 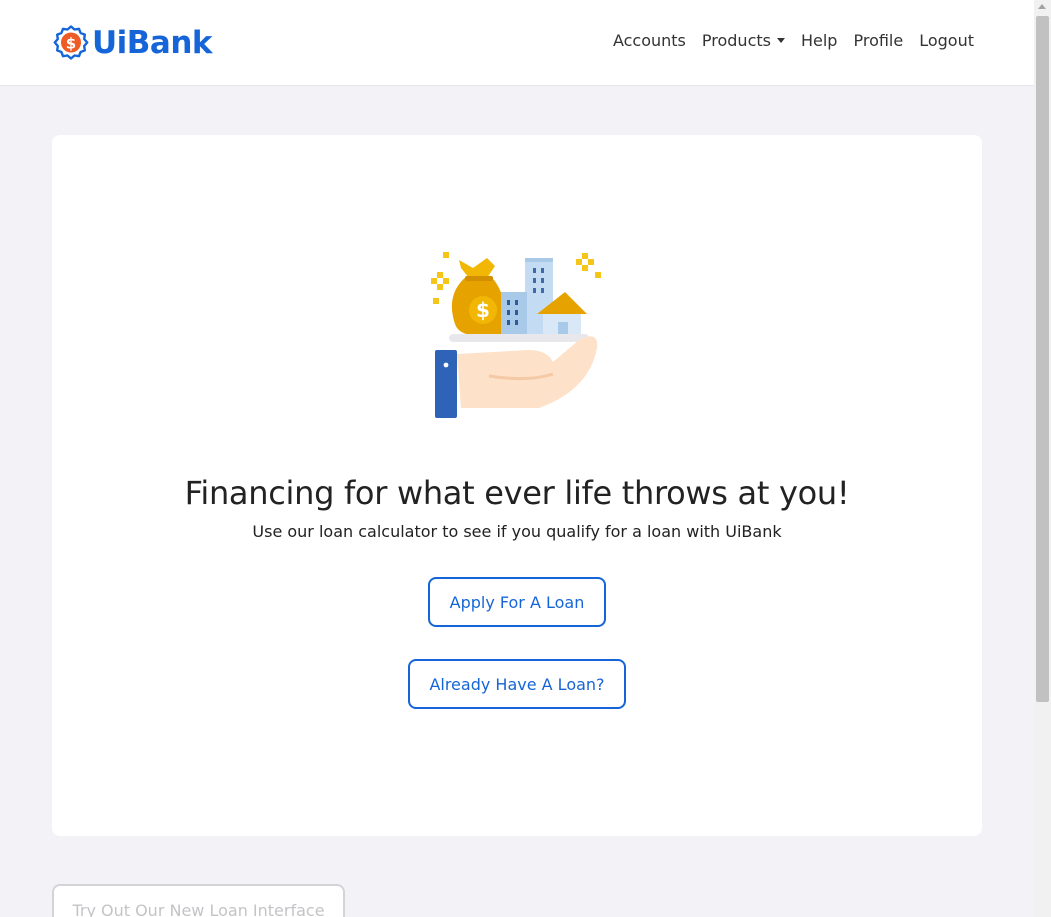 What do you see at coordinates (152, 43) in the screenshot?
I see `brand-name: UiBank` at bounding box center [152, 43].